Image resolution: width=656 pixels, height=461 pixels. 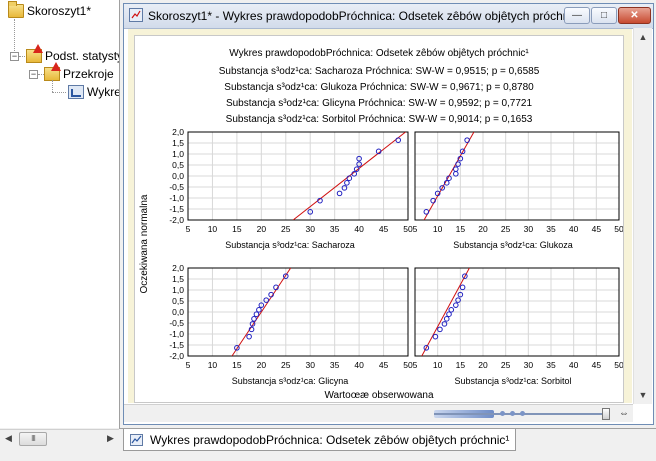 I want to click on scroll-thumb: III, so click(x=33, y=439).